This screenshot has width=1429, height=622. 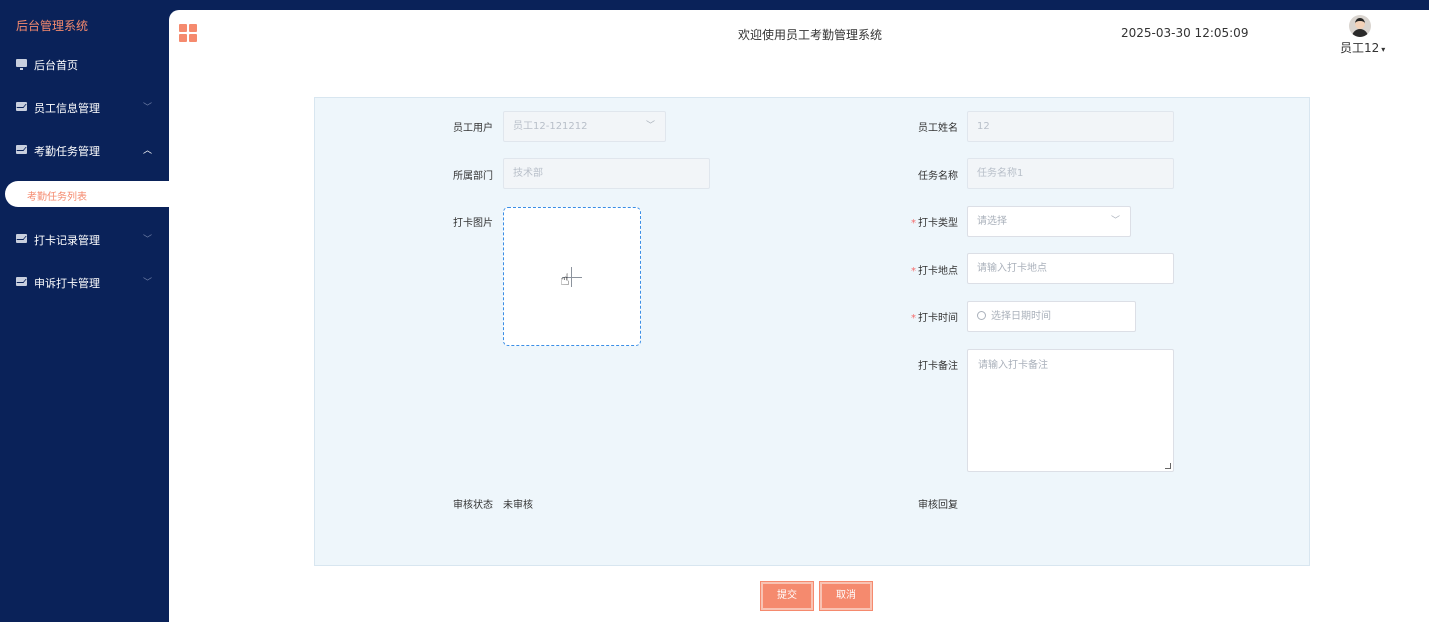 I want to click on punch-type-placeholder: 请选择, so click(x=992, y=221).